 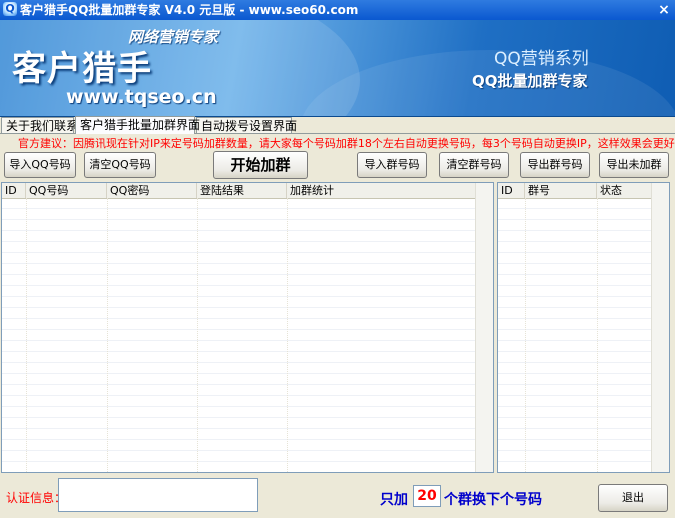 What do you see at coordinates (39, 125) in the screenshot?
I see `tab-about: 关于我们联系` at bounding box center [39, 125].